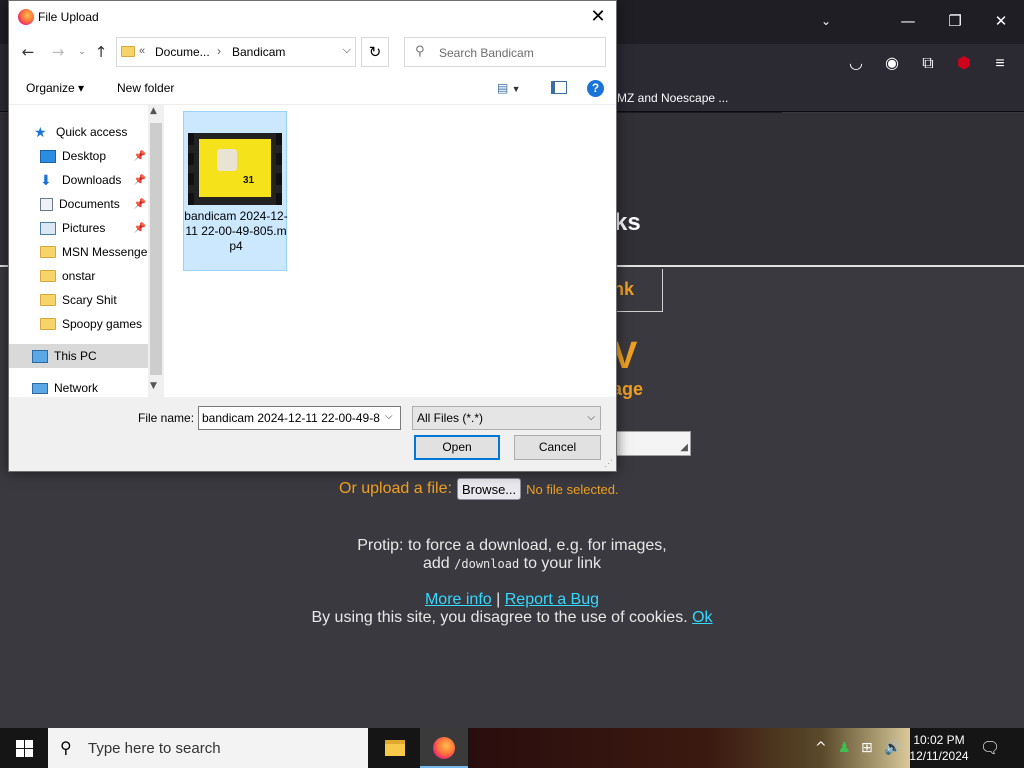  What do you see at coordinates (955, 21) in the screenshot?
I see `restore-button: ❐` at bounding box center [955, 21].